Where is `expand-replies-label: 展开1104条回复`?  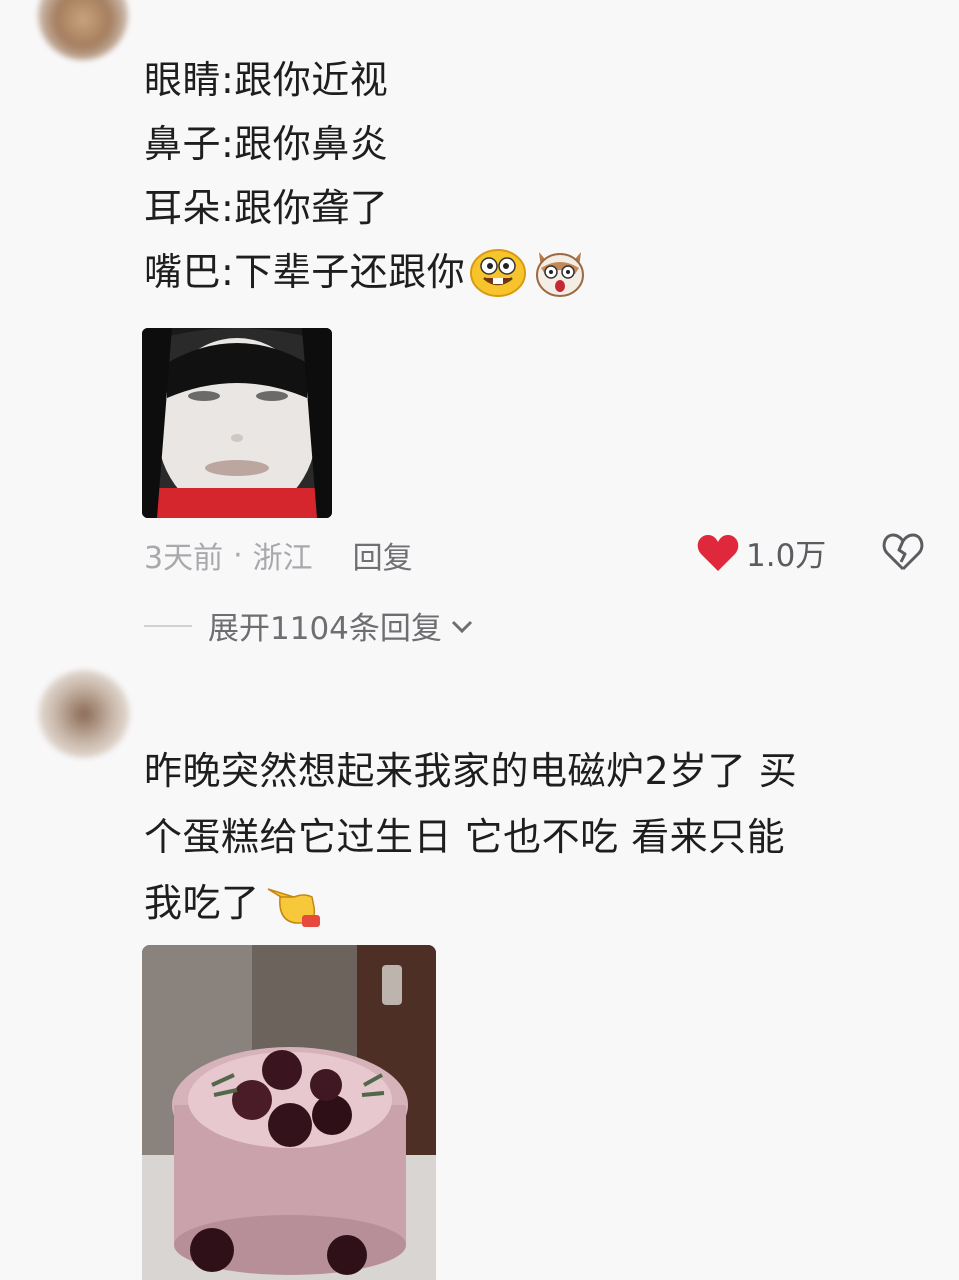
expand-replies-label: 展开1104条回复 is located at coordinates (325, 629).